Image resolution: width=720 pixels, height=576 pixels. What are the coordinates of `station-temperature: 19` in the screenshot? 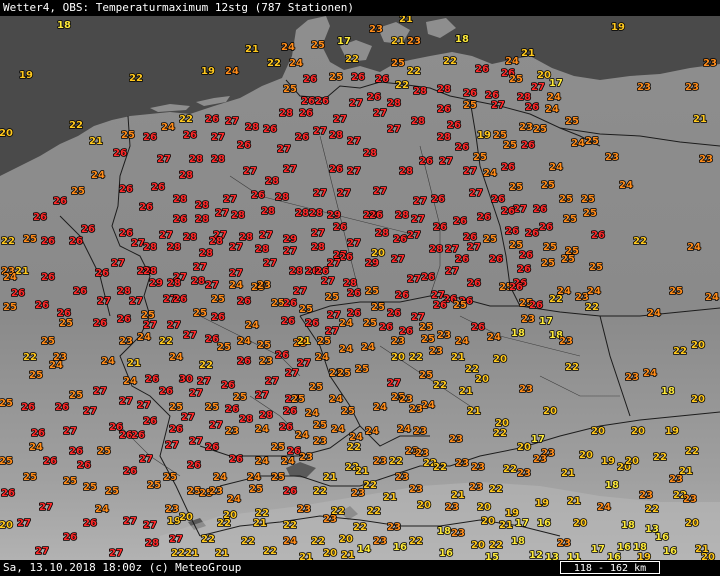 It's located at (484, 135).